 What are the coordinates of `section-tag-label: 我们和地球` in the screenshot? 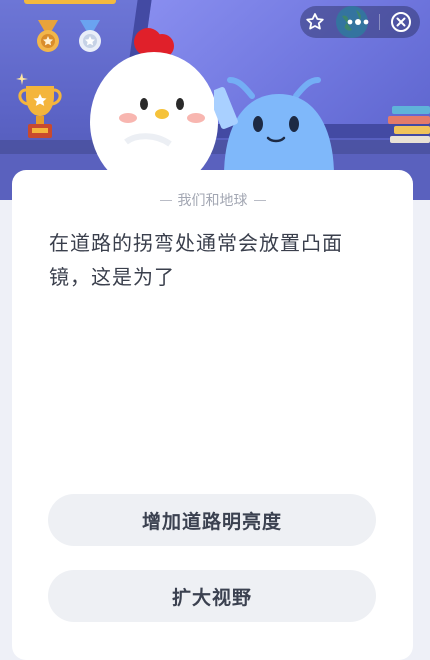 It's located at (212, 201).